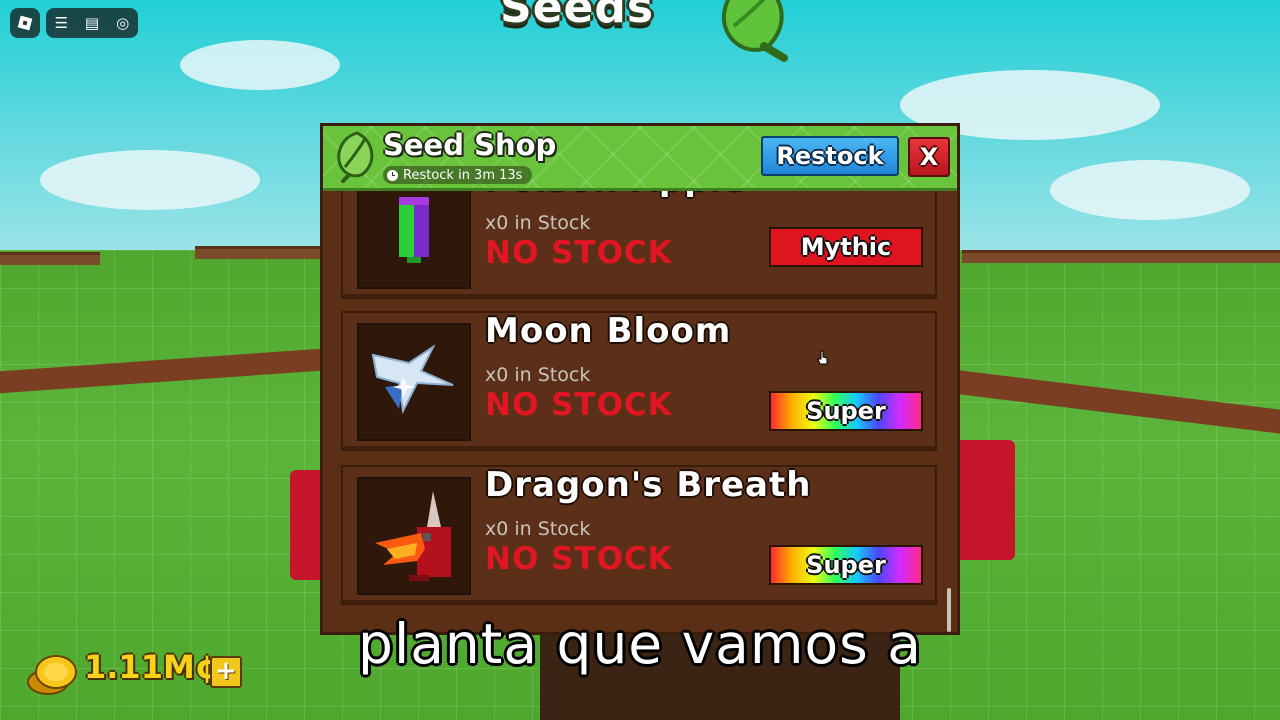 This screenshot has width=1280, height=720. What do you see at coordinates (830, 156) in the screenshot?
I see `restock-button: Restock` at bounding box center [830, 156].